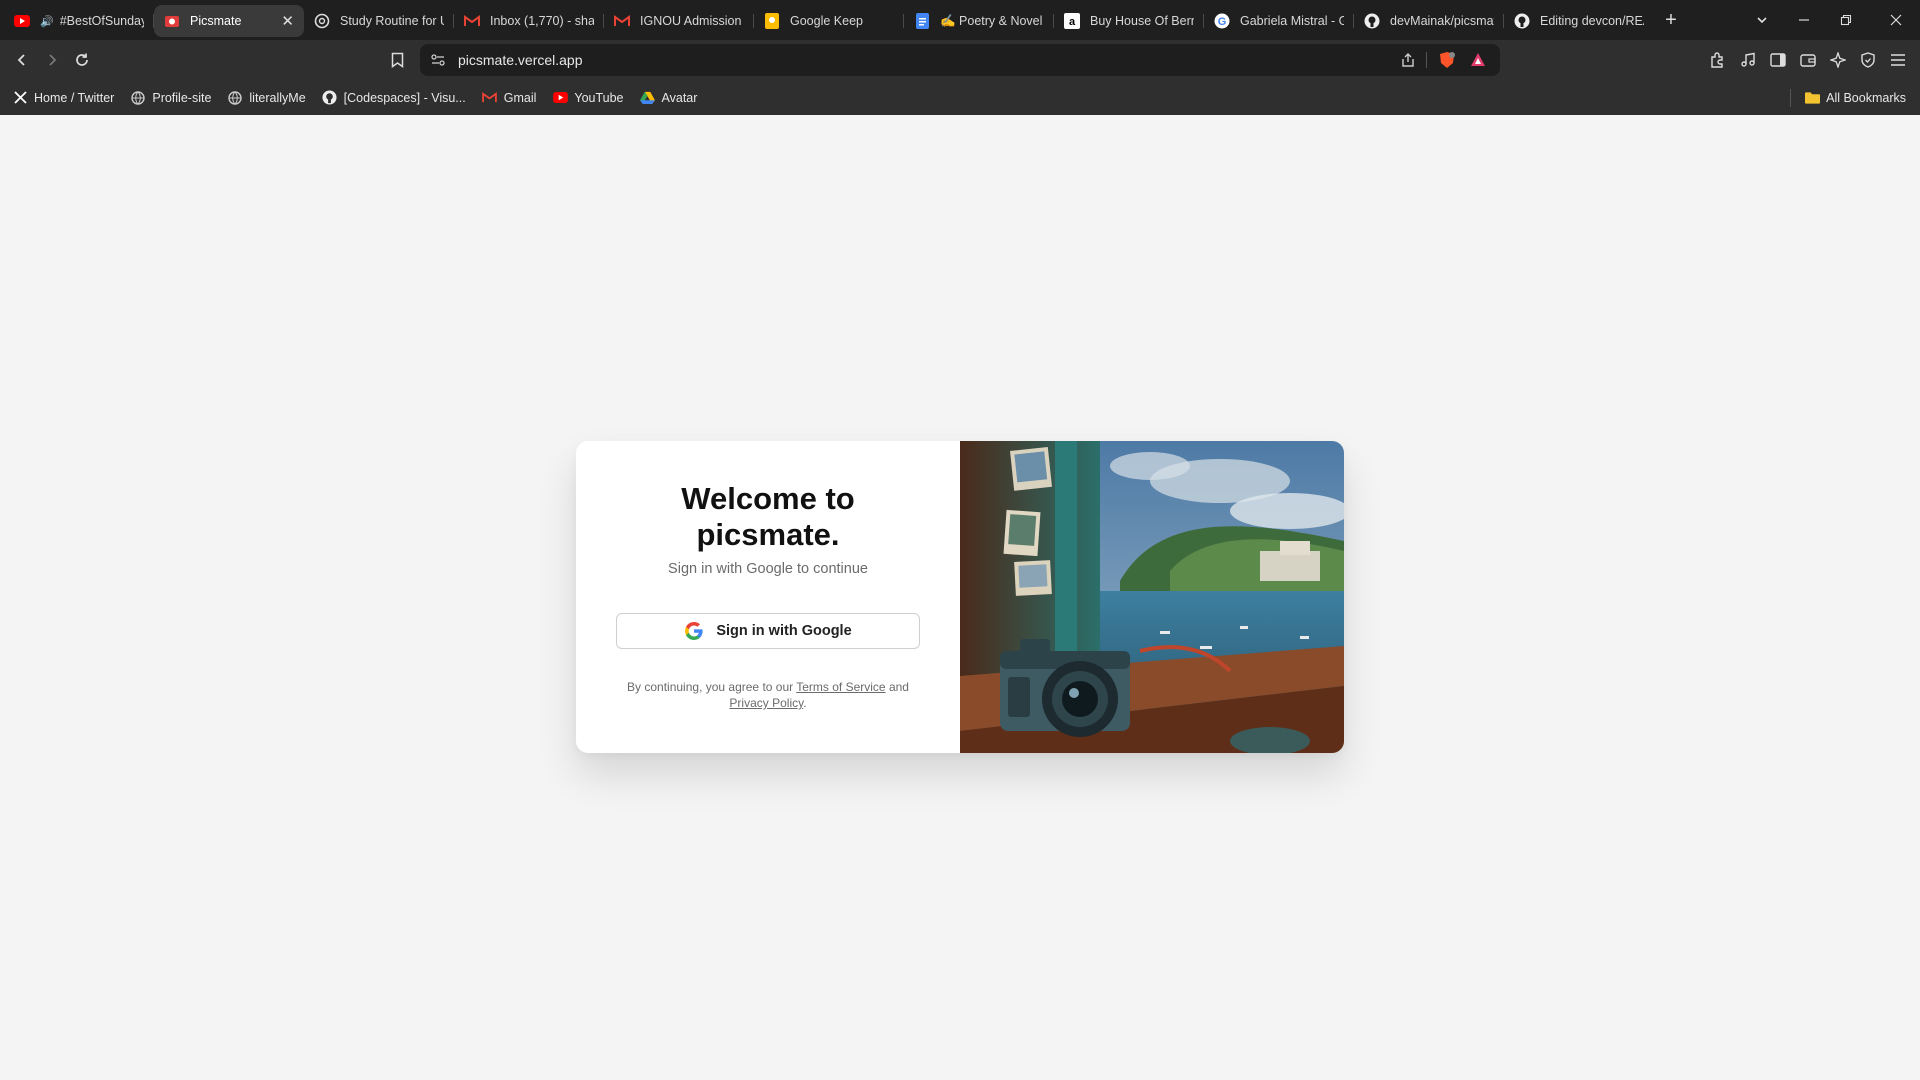 The width and height of the screenshot is (1920, 1080). What do you see at coordinates (784, 631) in the screenshot?
I see `google-button-label: Sign in with Google` at bounding box center [784, 631].